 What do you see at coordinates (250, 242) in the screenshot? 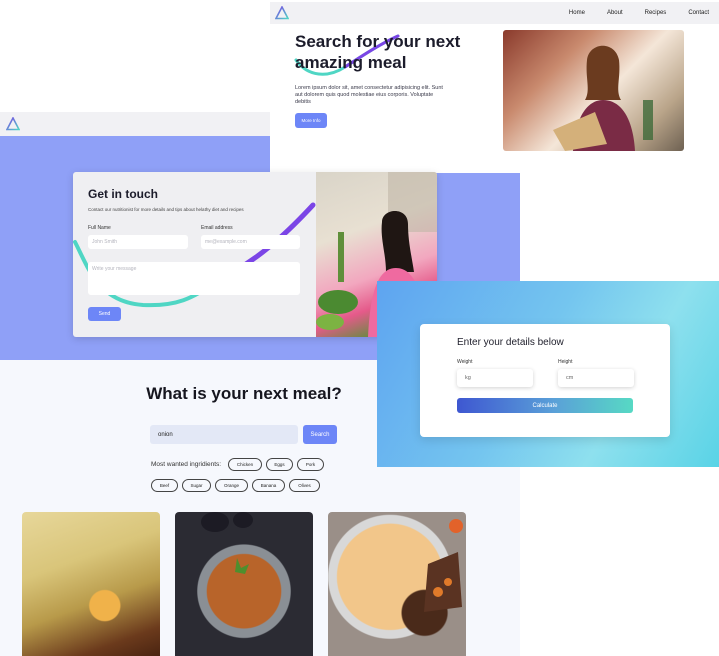
I see `email-input: me@example.com` at bounding box center [250, 242].